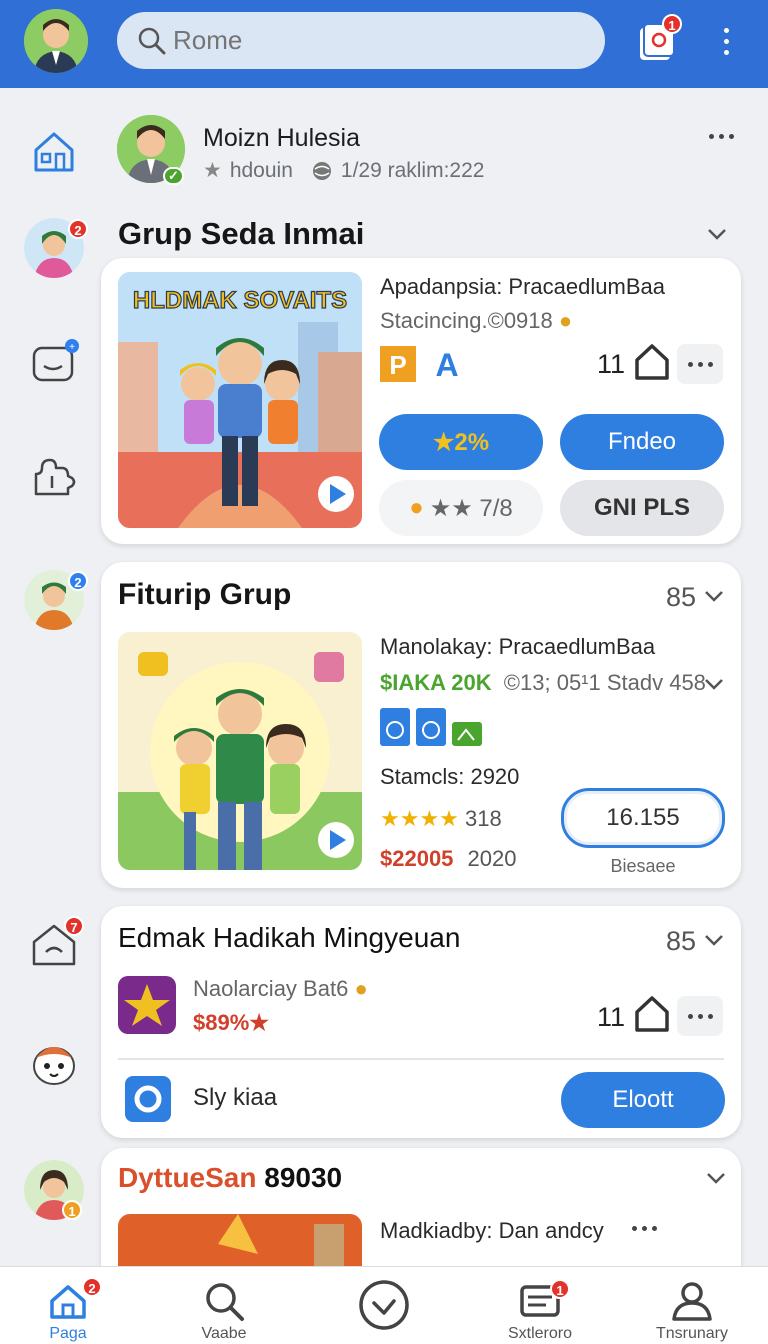 Image resolution: width=768 pixels, height=1344 pixels. What do you see at coordinates (421, 1059) in the screenshot?
I see `divider` at bounding box center [421, 1059].